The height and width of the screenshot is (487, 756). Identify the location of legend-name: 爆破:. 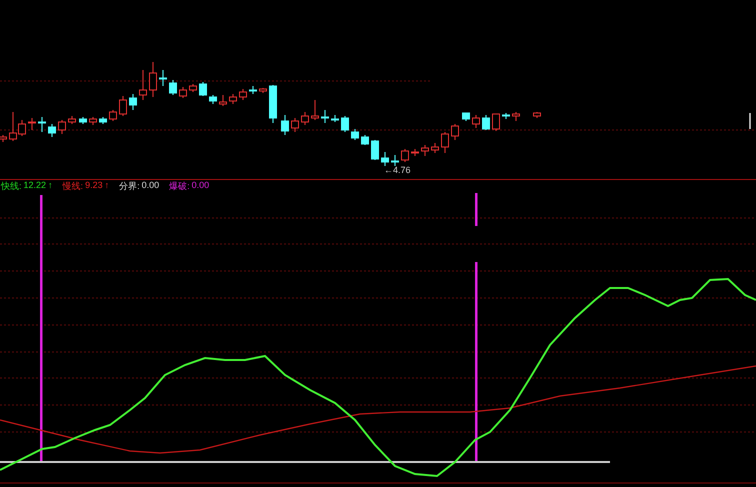
(179, 186).